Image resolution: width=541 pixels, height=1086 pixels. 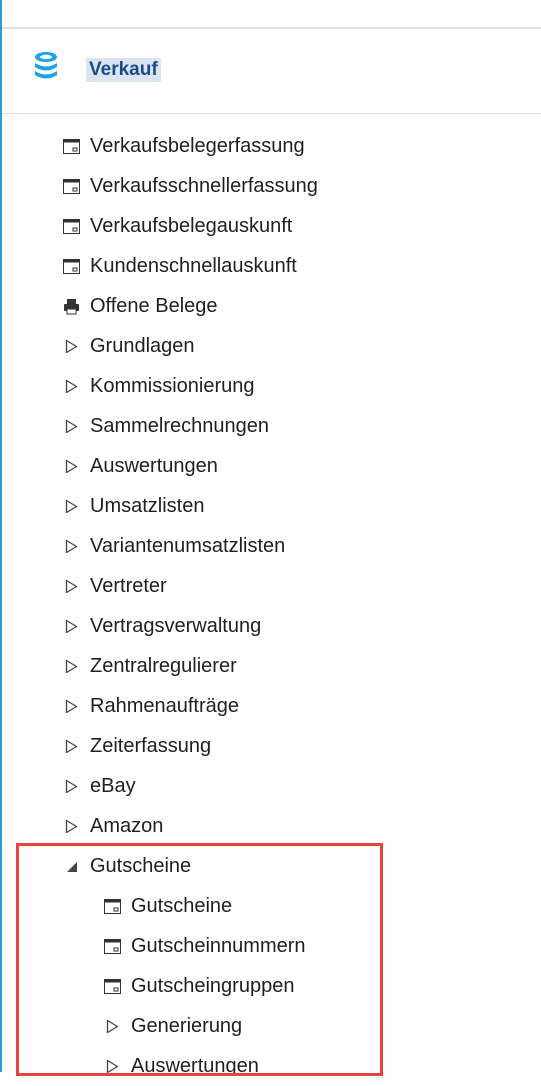 I want to click on menu-item-zeiterfassung: Zeiterfassung, so click(x=270, y=746).